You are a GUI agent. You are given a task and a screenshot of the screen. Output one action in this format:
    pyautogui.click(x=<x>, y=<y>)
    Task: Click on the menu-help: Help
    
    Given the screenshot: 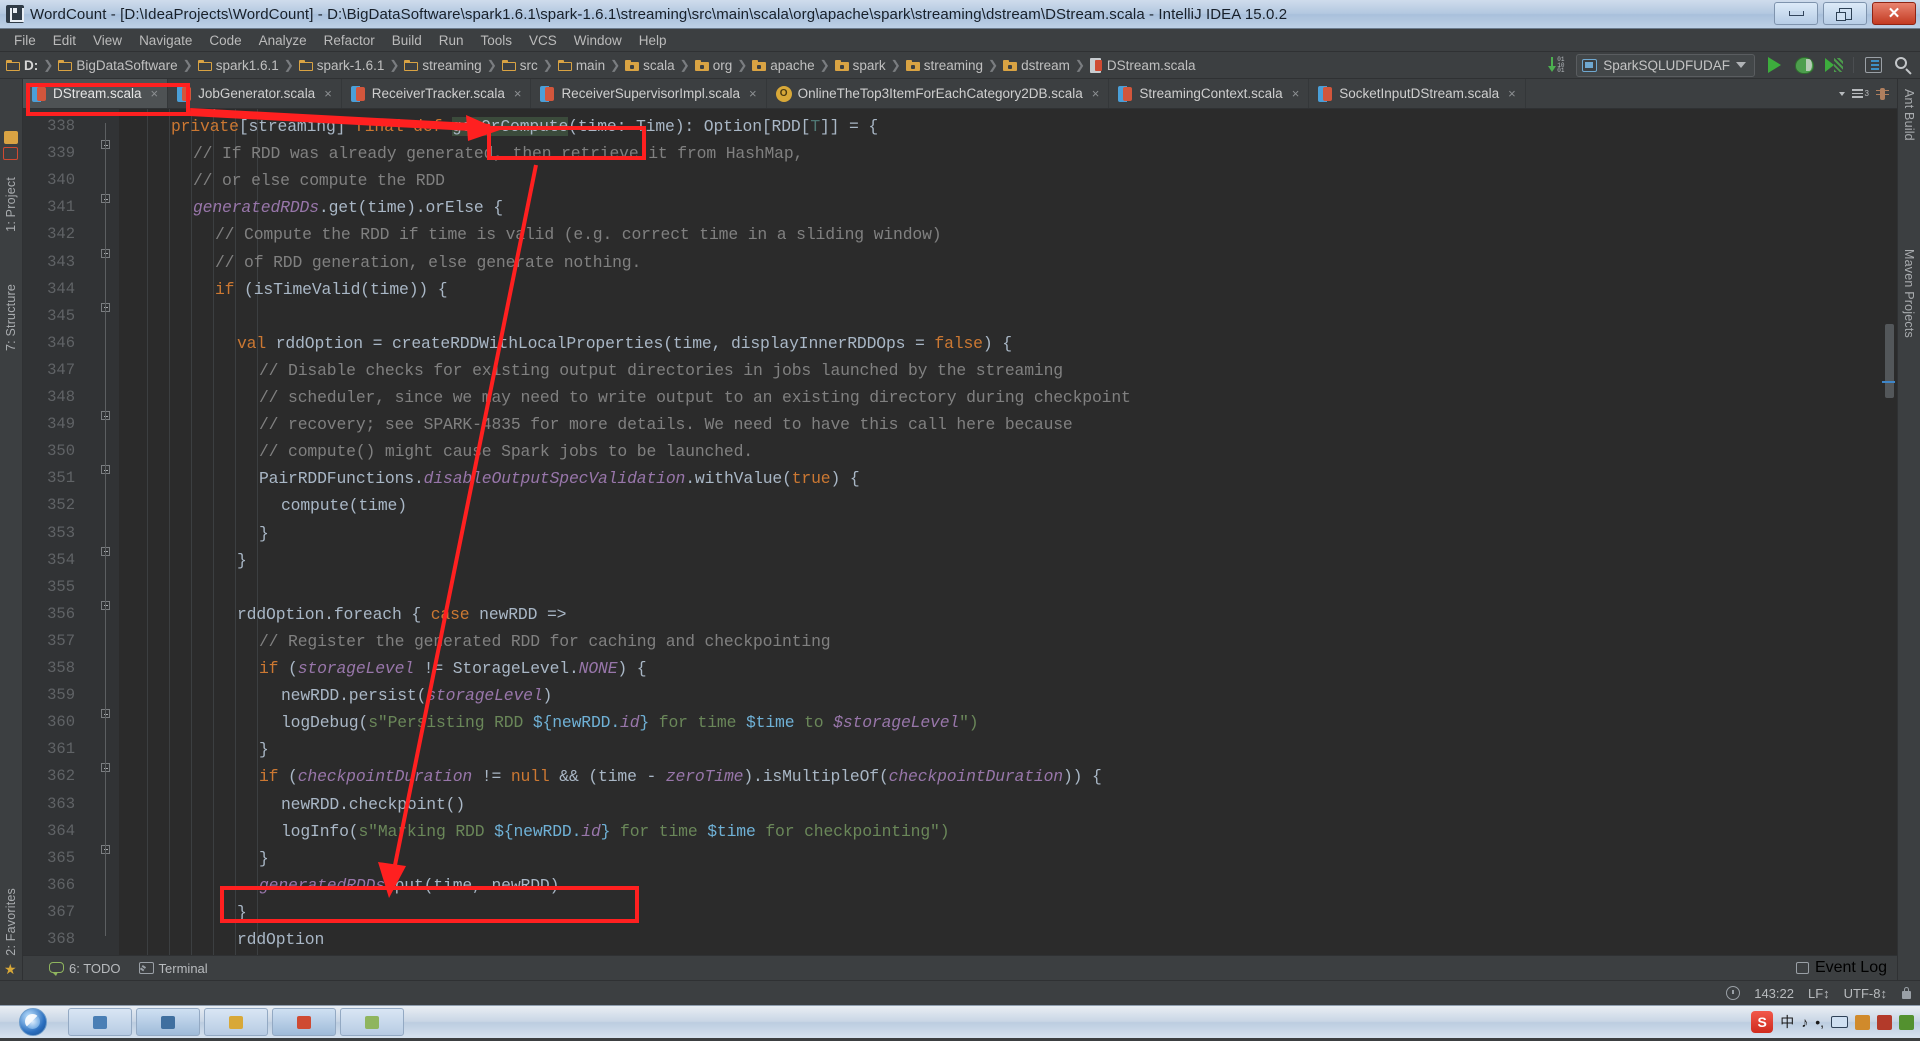 What is the action you would take?
    pyautogui.click(x=653, y=40)
    